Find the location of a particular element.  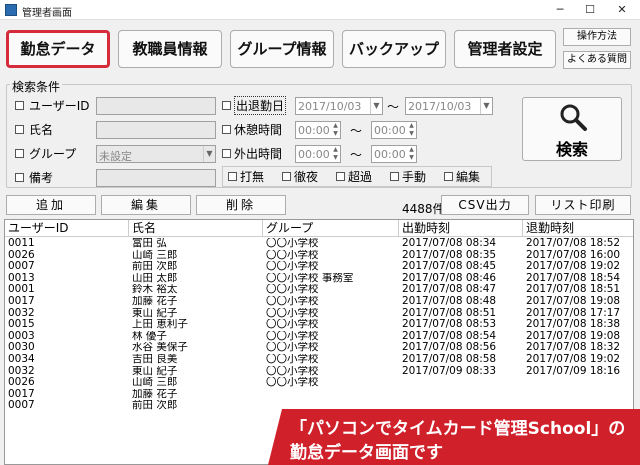

break-from-input: 00:00 ▲ ▼ is located at coordinates (318, 130).